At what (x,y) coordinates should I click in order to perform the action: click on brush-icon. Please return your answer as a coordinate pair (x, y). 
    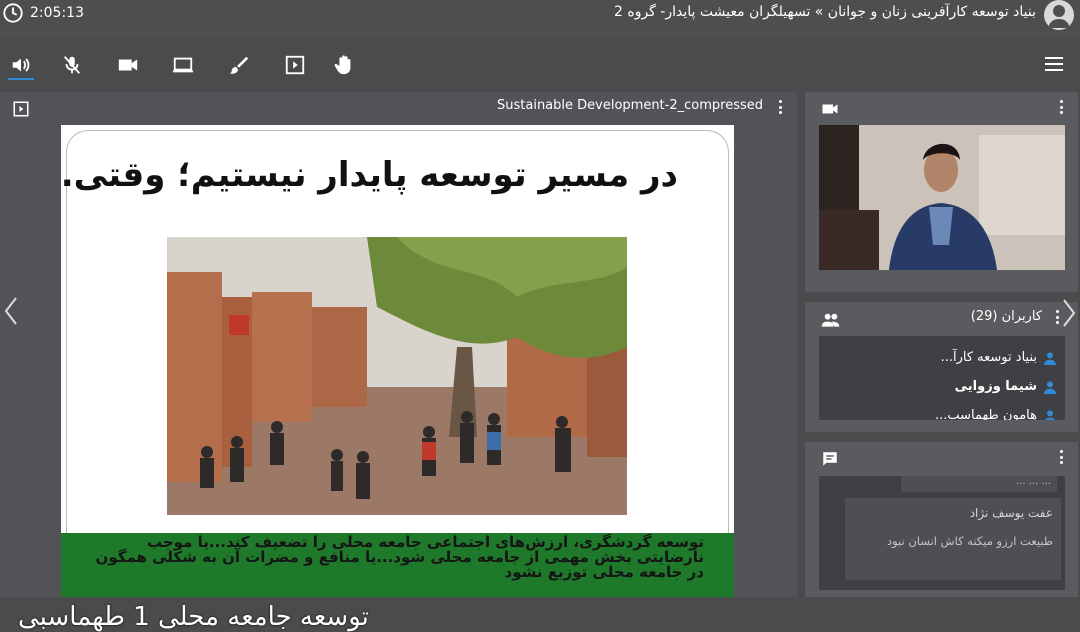
    Looking at the image, I should click on (239, 65).